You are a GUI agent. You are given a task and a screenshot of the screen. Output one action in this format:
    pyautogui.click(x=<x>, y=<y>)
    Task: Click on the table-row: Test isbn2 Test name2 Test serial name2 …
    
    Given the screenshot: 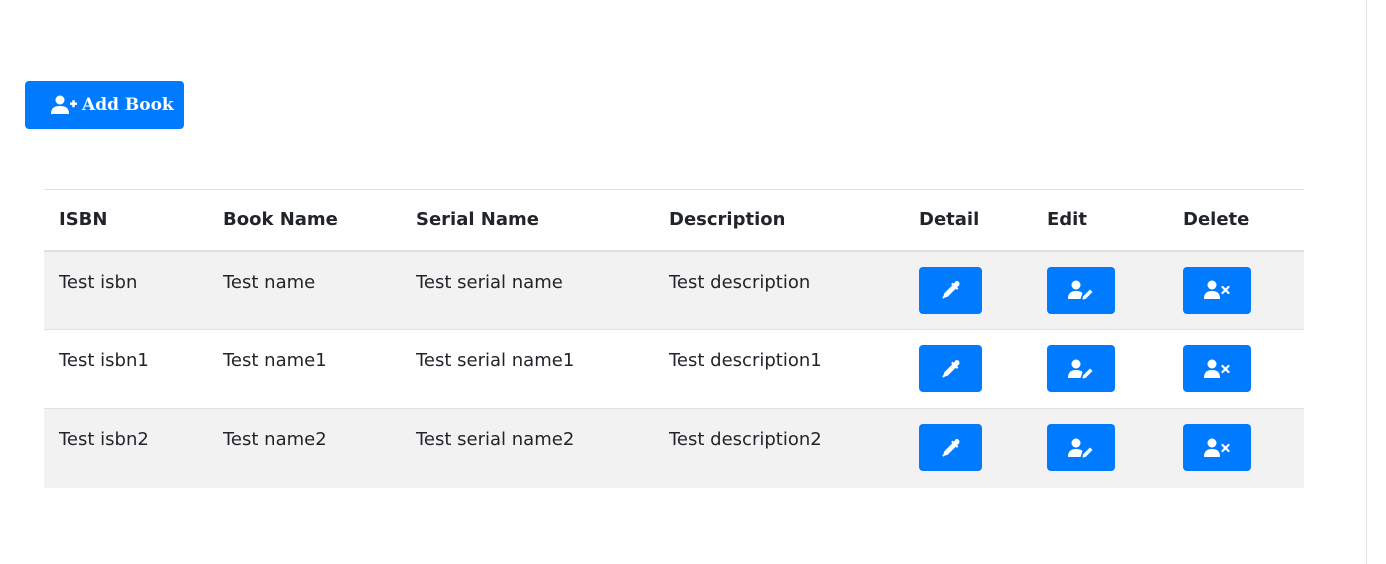 What is the action you would take?
    pyautogui.click(x=674, y=448)
    